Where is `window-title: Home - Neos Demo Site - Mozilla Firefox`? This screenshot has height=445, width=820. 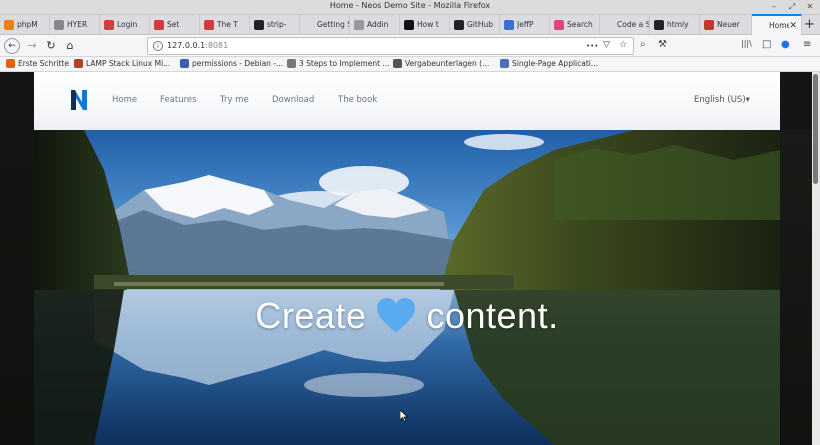
window-title: Home - Neos Demo Site - Mozilla Firefox is located at coordinates (410, 5).